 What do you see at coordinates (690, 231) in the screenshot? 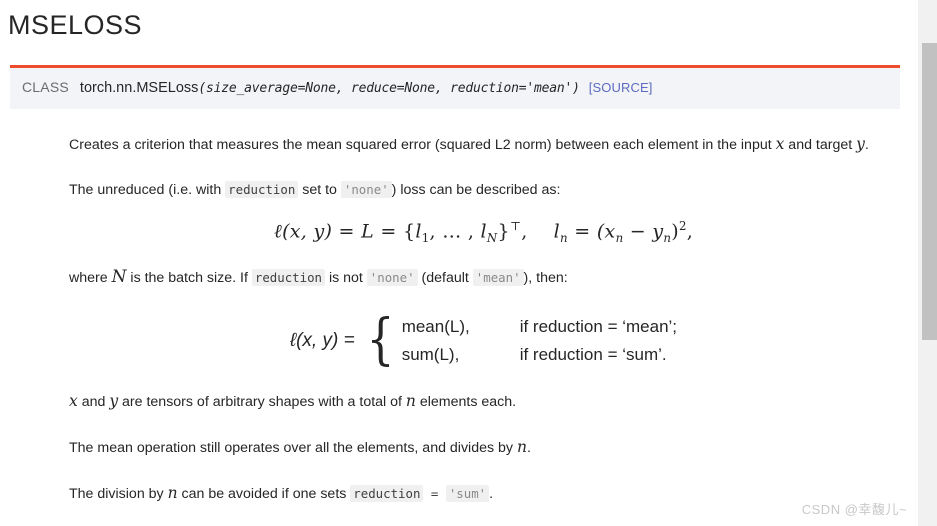
I see `eq1-rhs-comma: ,` at bounding box center [690, 231].